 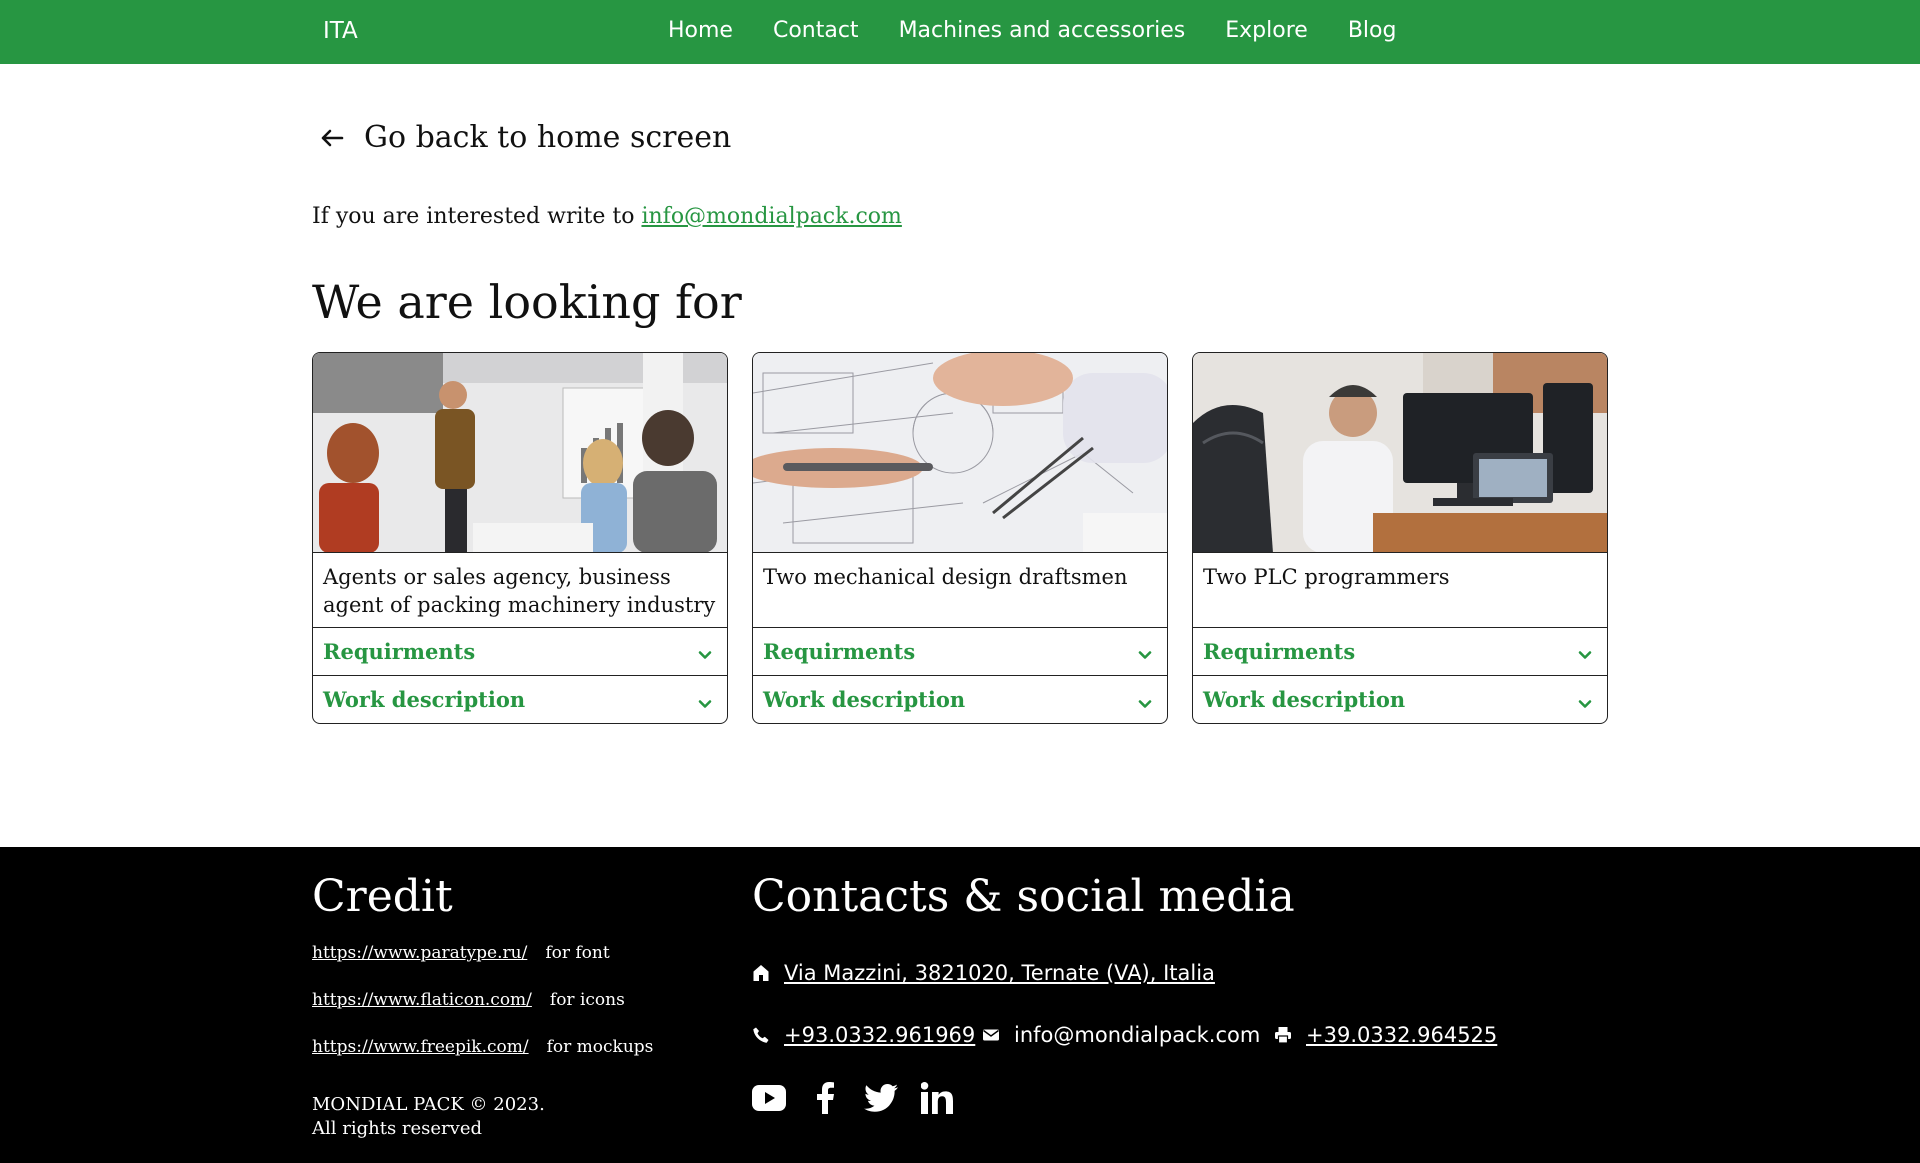 I want to click on phone-row: +93.0332.961969, so click(x=863, y=1035).